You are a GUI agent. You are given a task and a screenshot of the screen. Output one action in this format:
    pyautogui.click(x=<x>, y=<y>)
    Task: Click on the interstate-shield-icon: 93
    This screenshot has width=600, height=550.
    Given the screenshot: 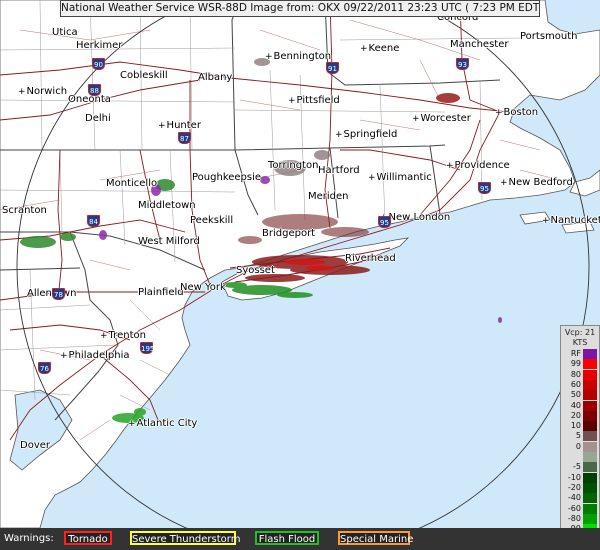 What is the action you would take?
    pyautogui.click(x=462, y=64)
    